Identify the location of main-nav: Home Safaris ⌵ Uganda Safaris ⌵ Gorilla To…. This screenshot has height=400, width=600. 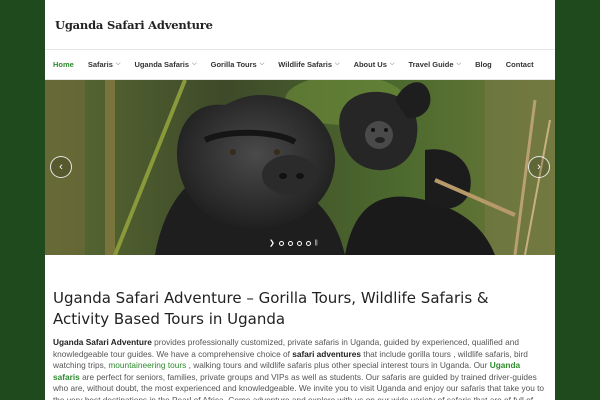
(300, 65).